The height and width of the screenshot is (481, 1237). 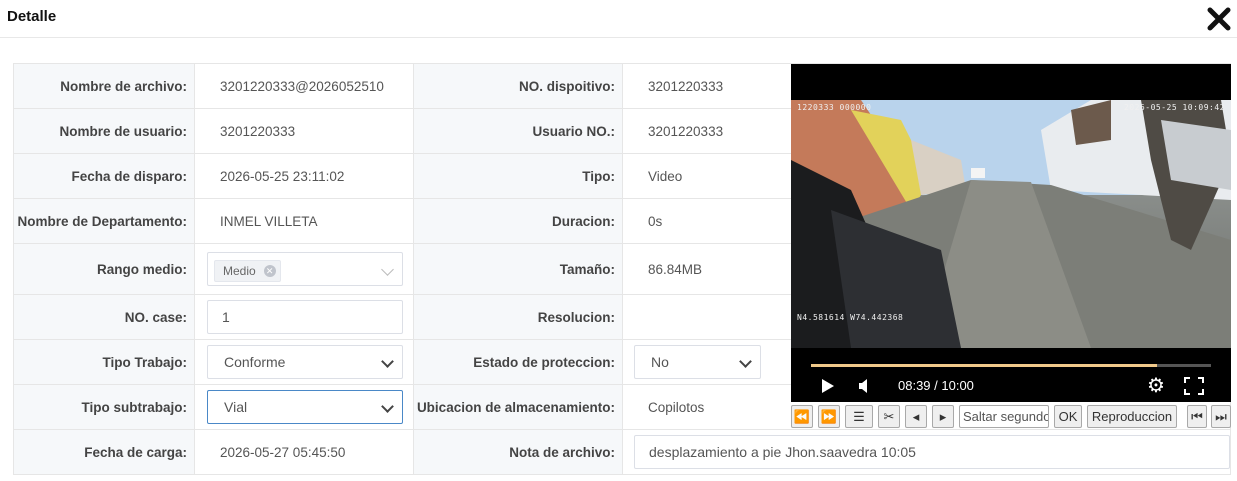 What do you see at coordinates (518, 86) in the screenshot?
I see `device-label: NO. dispoitivo:` at bounding box center [518, 86].